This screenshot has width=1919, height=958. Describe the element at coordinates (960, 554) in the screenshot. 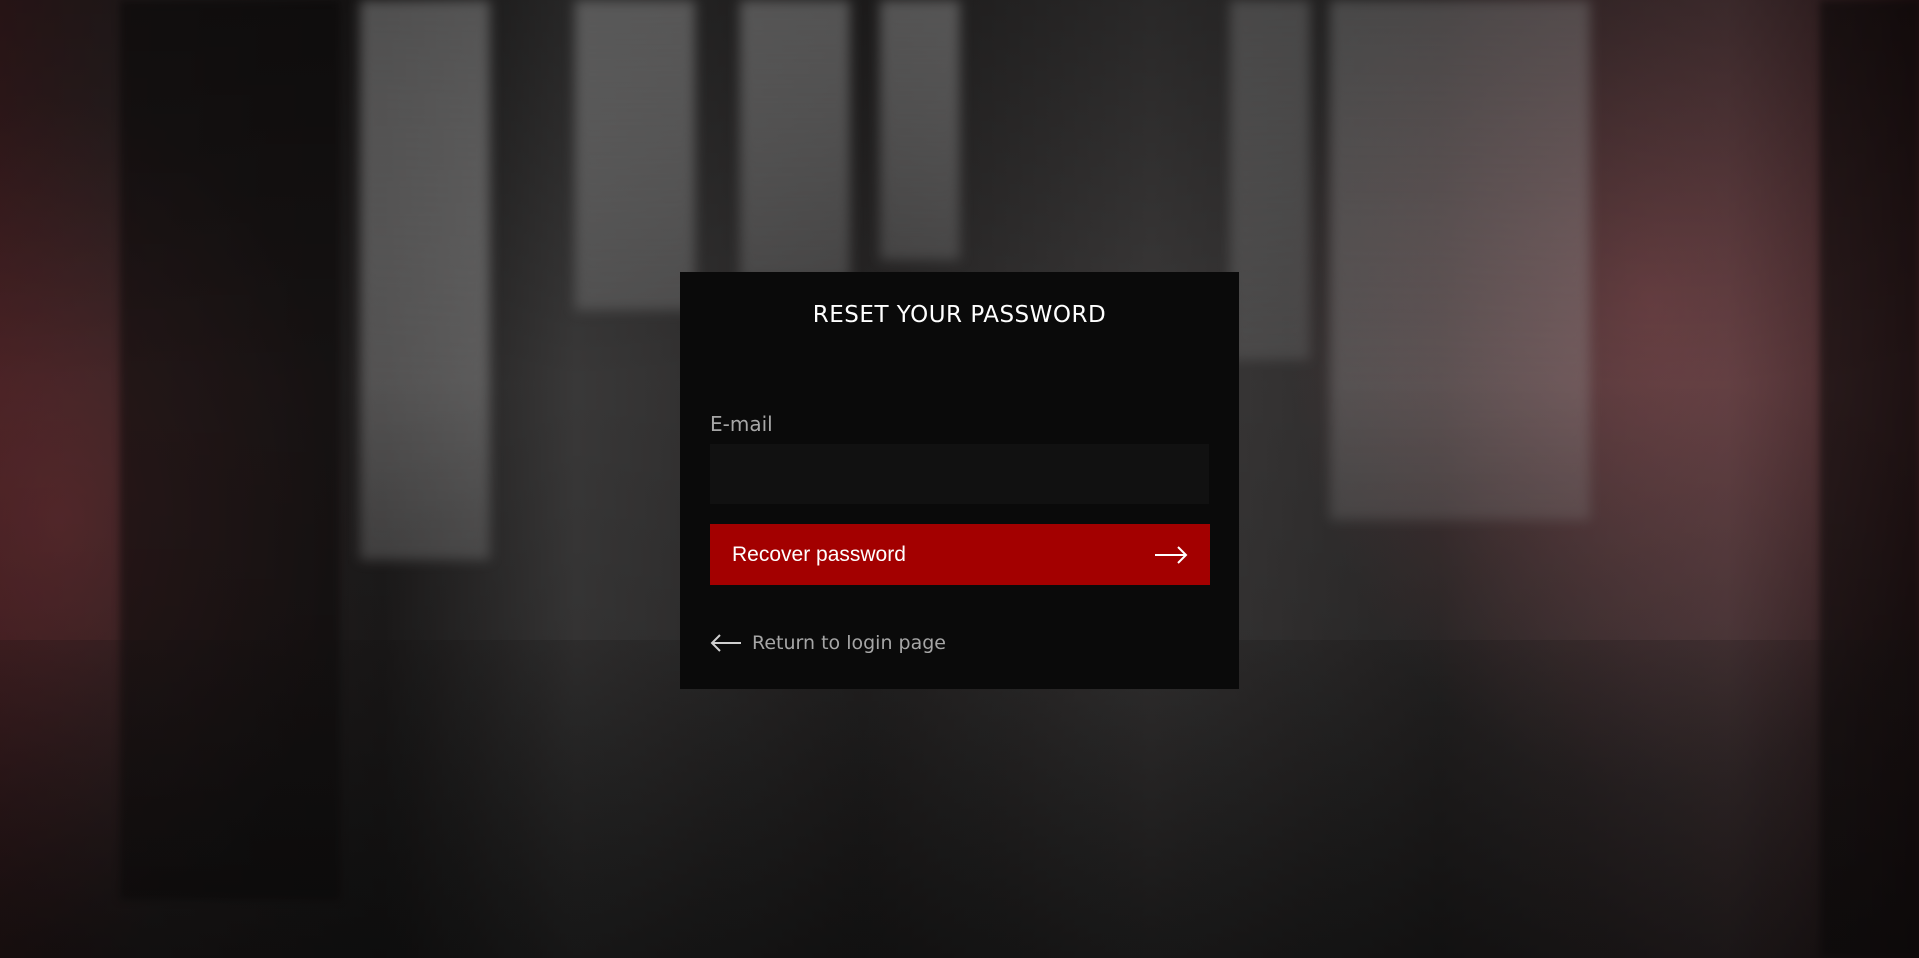

I see `recover-password-button: Recover password` at that location.